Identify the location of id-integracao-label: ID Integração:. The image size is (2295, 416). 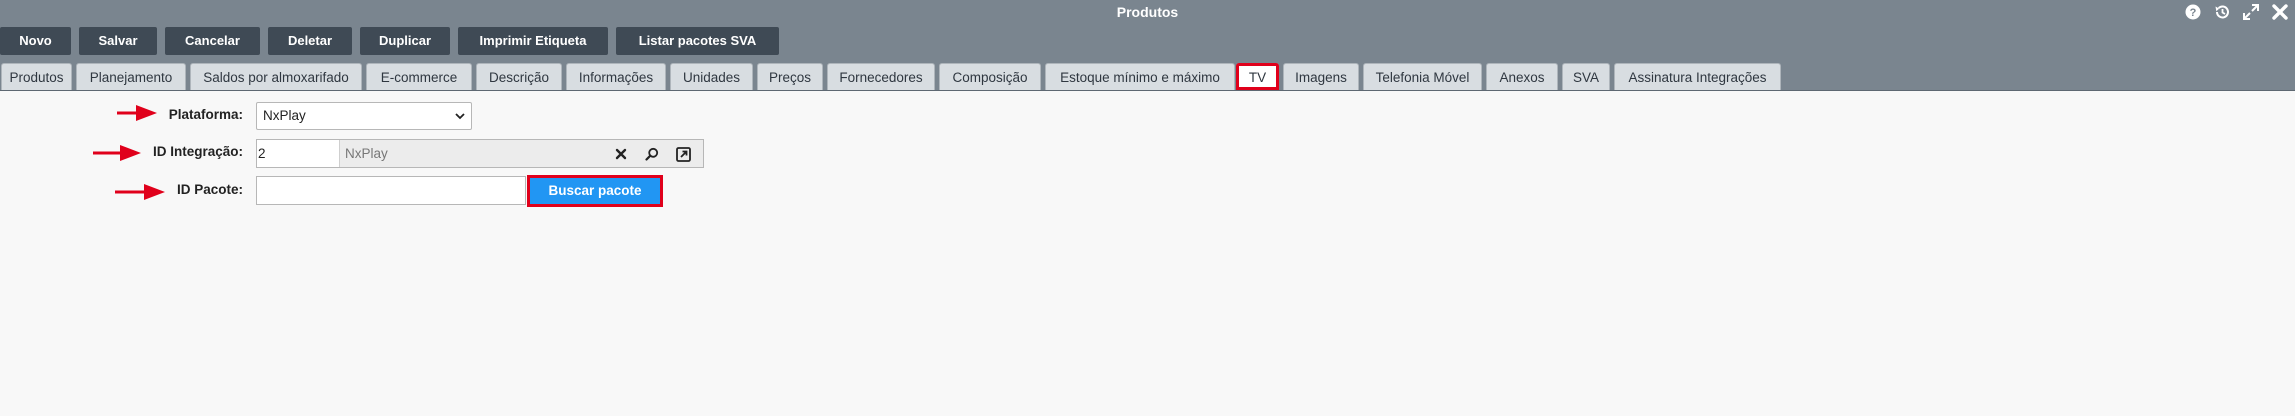
(197, 151).